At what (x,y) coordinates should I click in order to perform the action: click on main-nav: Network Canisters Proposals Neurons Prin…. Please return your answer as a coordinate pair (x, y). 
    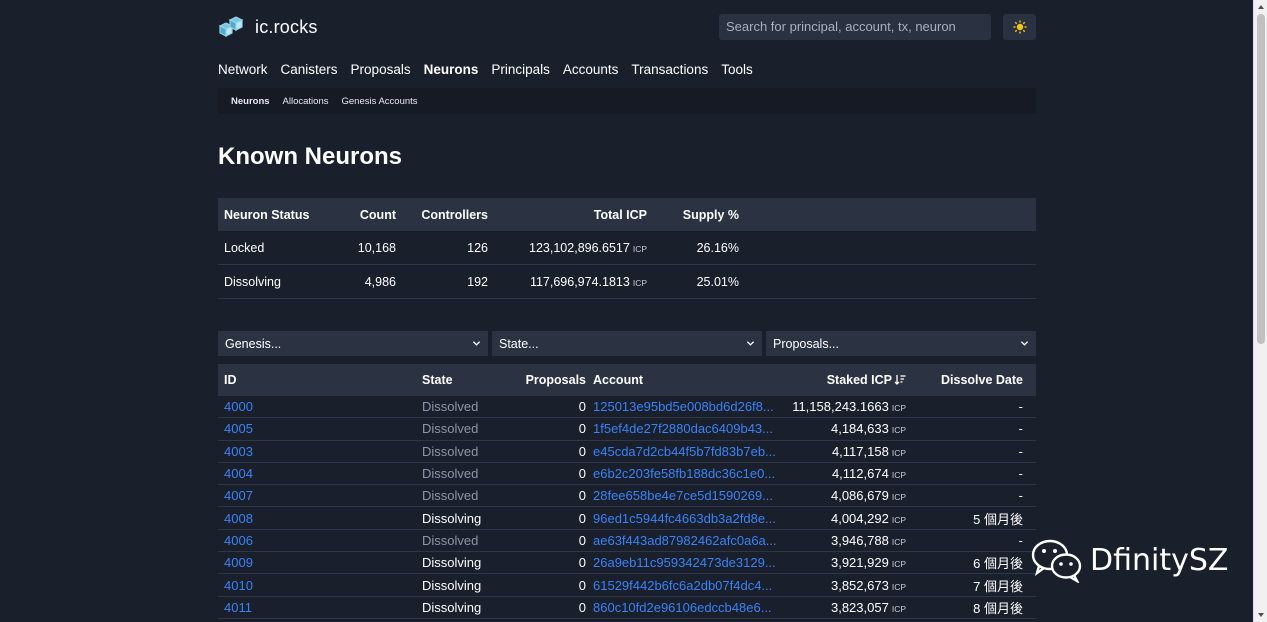
    Looking at the image, I should click on (492, 69).